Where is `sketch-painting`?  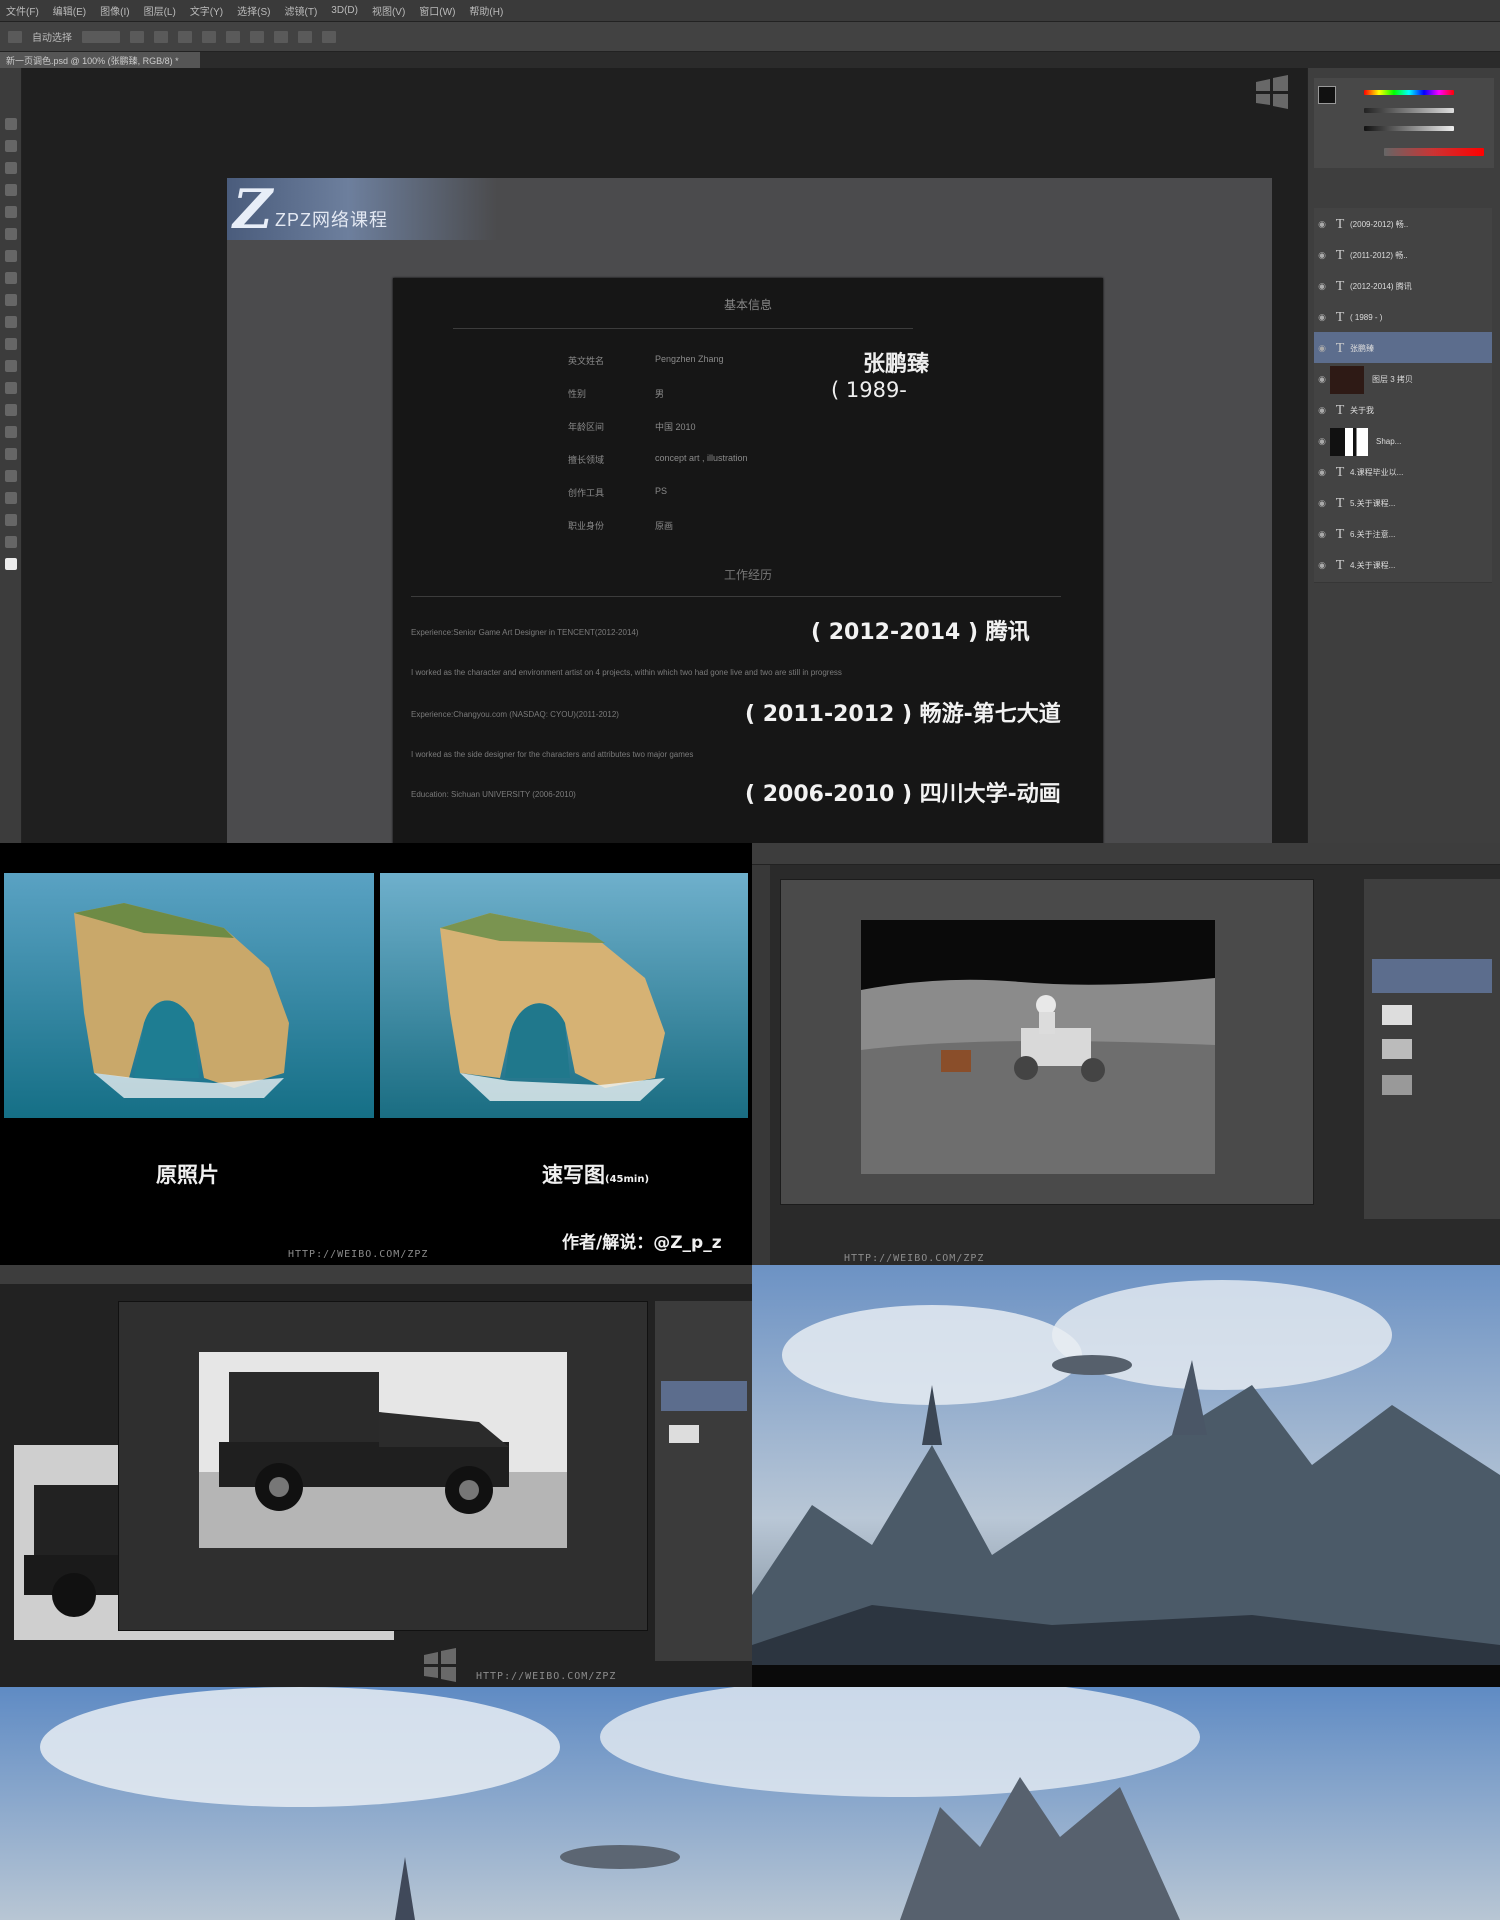
sketch-painting is located at coordinates (564, 995).